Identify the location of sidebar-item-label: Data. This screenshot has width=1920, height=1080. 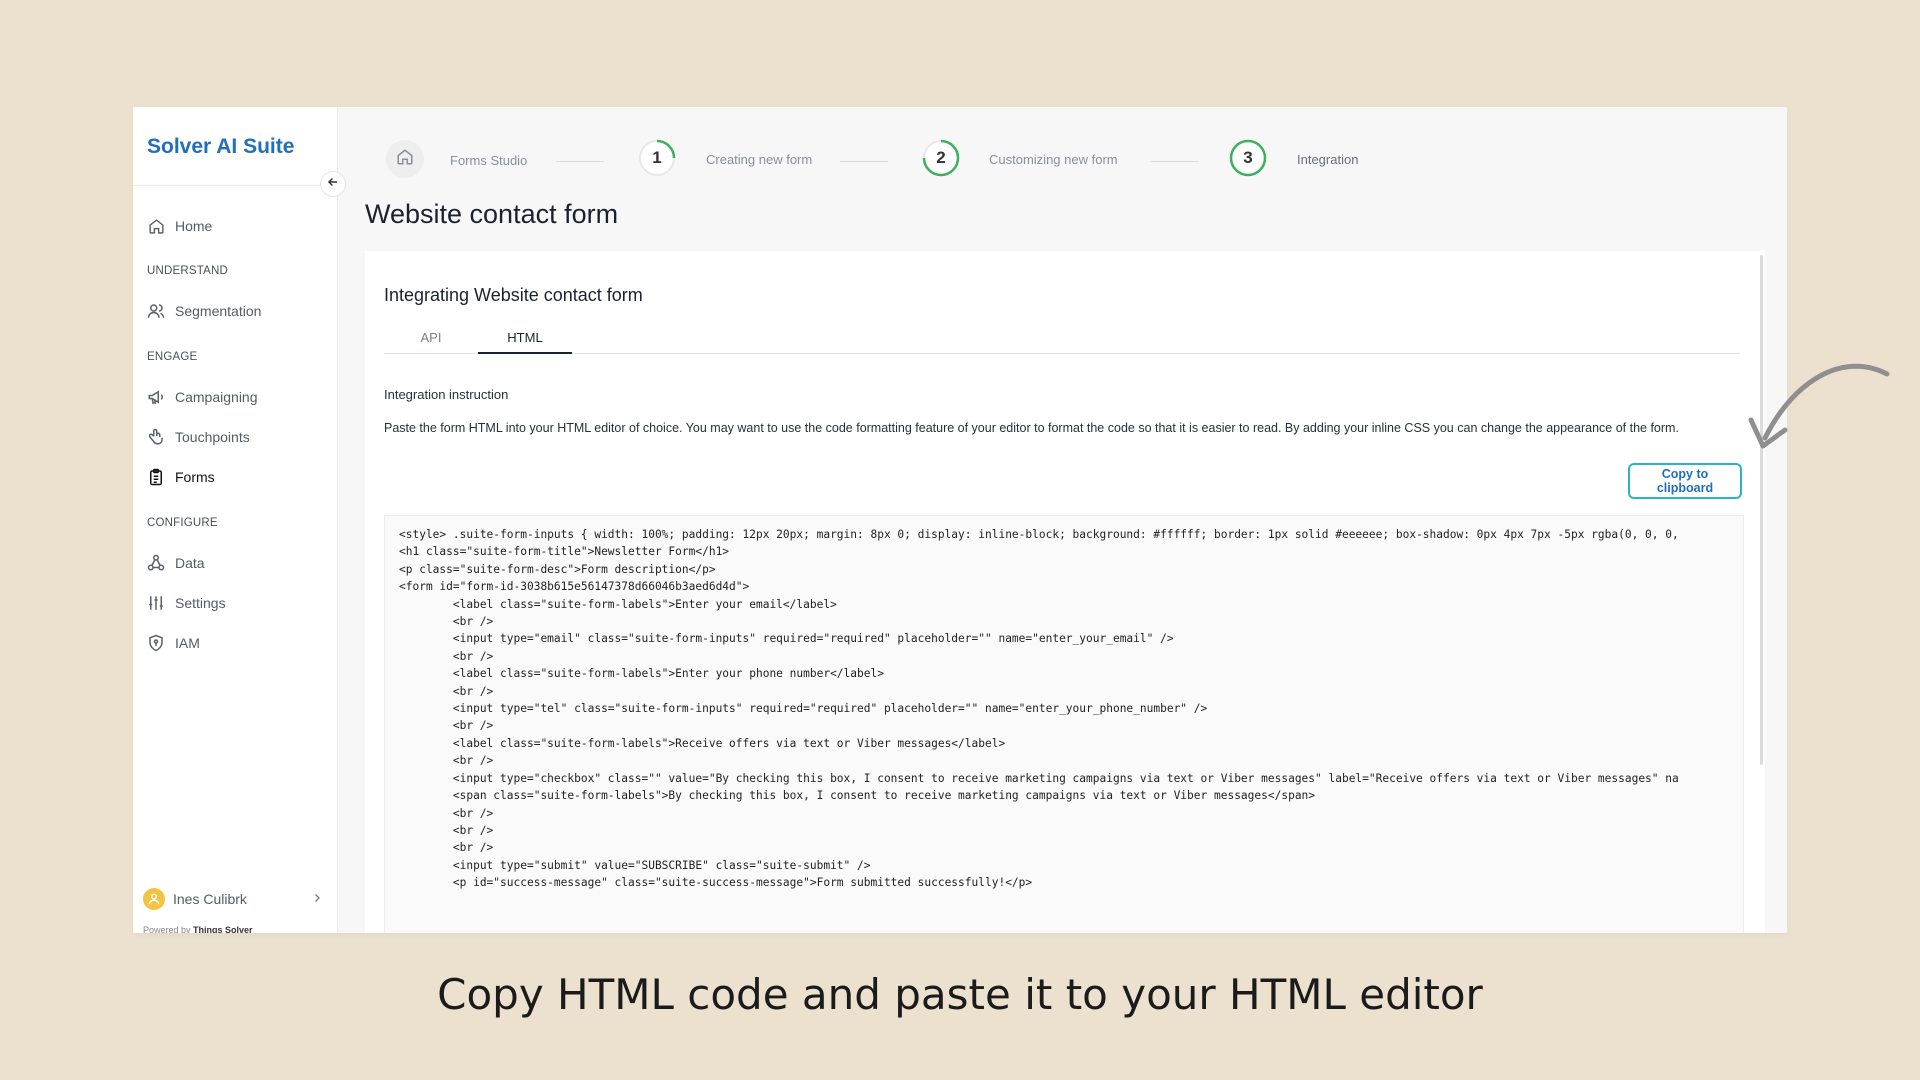
(190, 563).